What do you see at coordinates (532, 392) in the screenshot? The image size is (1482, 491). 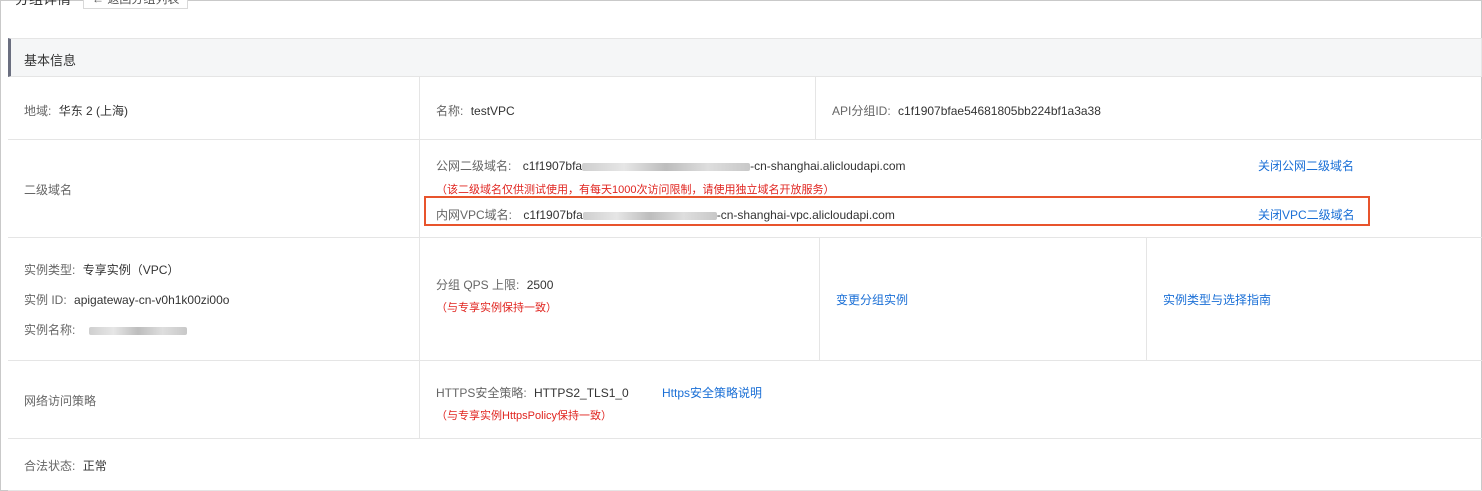 I see `https-policy-field: HTTPS安全策略: HTTPS2_TLS1_0` at bounding box center [532, 392].